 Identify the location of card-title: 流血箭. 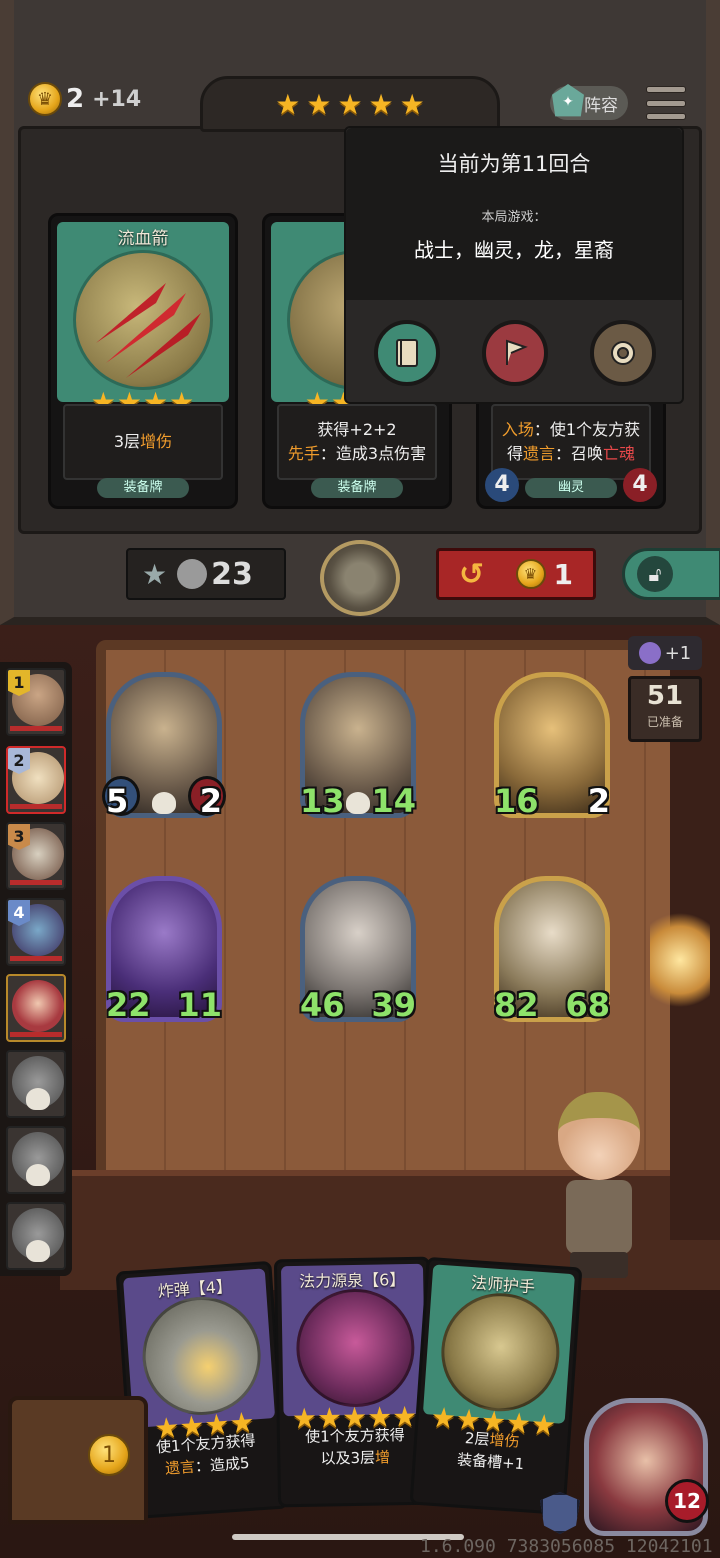
(143, 239).